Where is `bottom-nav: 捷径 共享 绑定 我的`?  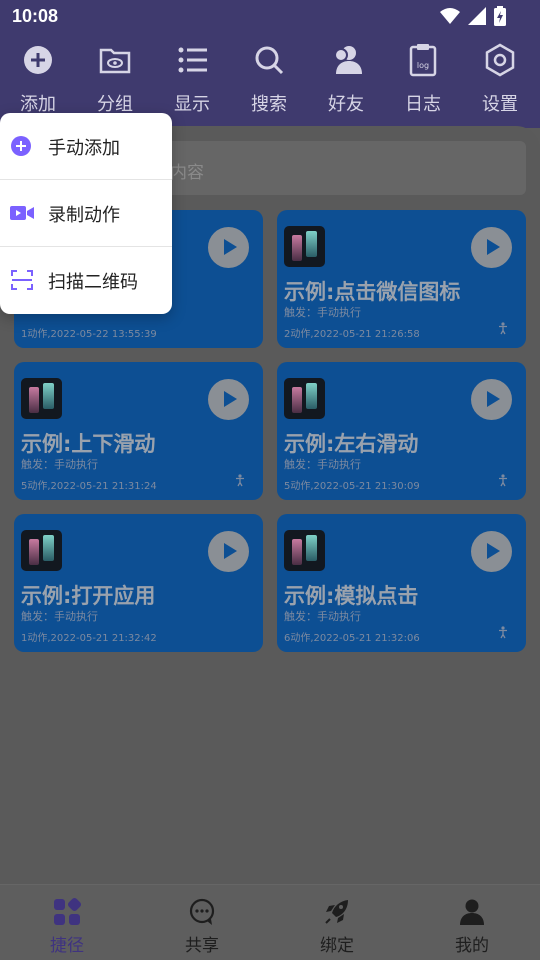 bottom-nav: 捷径 共享 绑定 我的 is located at coordinates (270, 922).